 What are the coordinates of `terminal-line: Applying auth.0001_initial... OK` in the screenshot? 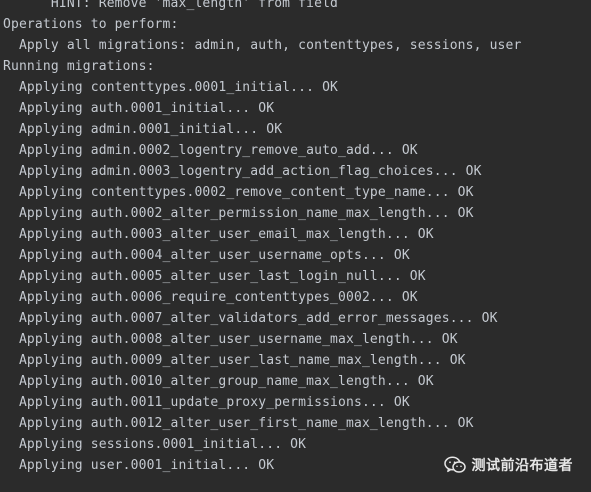 It's located at (139, 108).